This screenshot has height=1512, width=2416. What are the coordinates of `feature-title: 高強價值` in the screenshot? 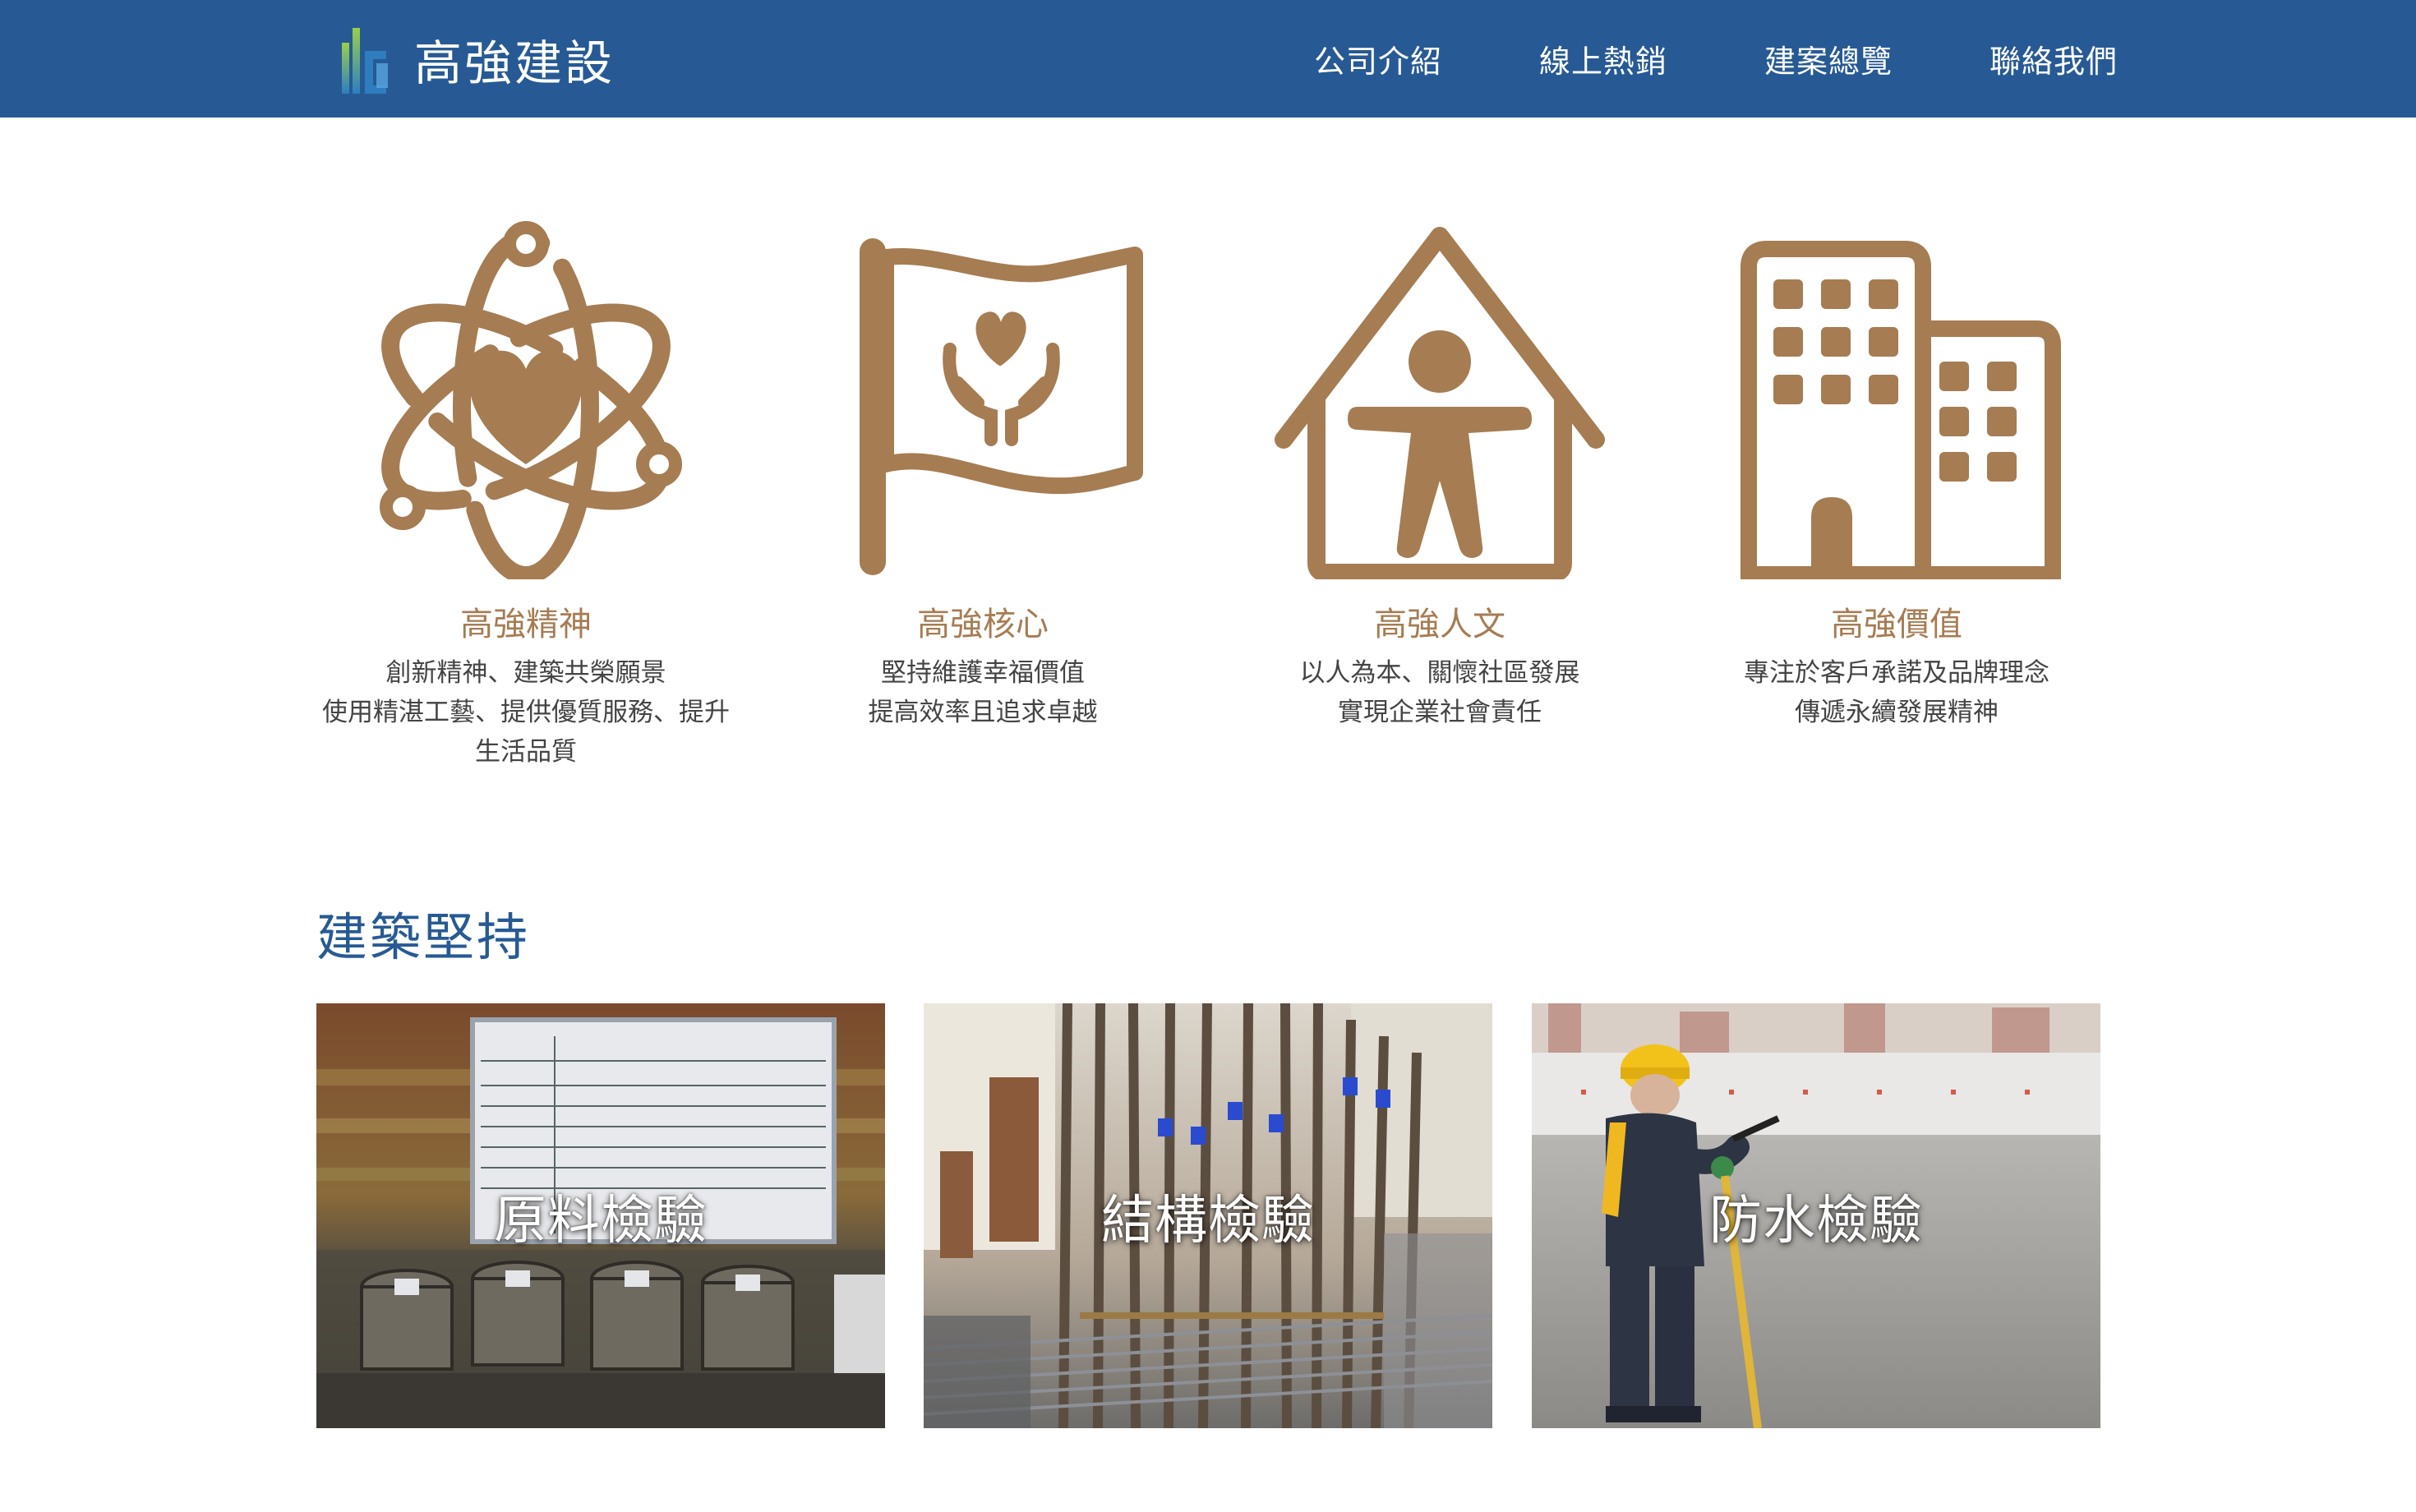 It's located at (1897, 625).